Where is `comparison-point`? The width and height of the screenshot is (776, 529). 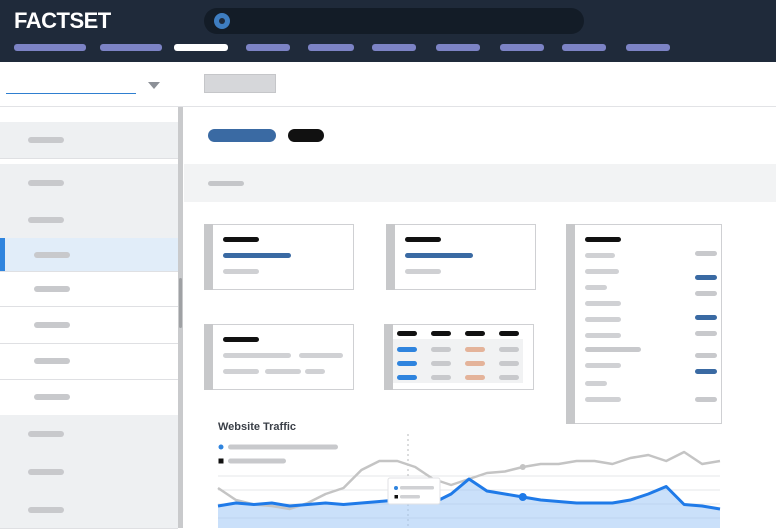
comparison-point is located at coordinates (522, 467).